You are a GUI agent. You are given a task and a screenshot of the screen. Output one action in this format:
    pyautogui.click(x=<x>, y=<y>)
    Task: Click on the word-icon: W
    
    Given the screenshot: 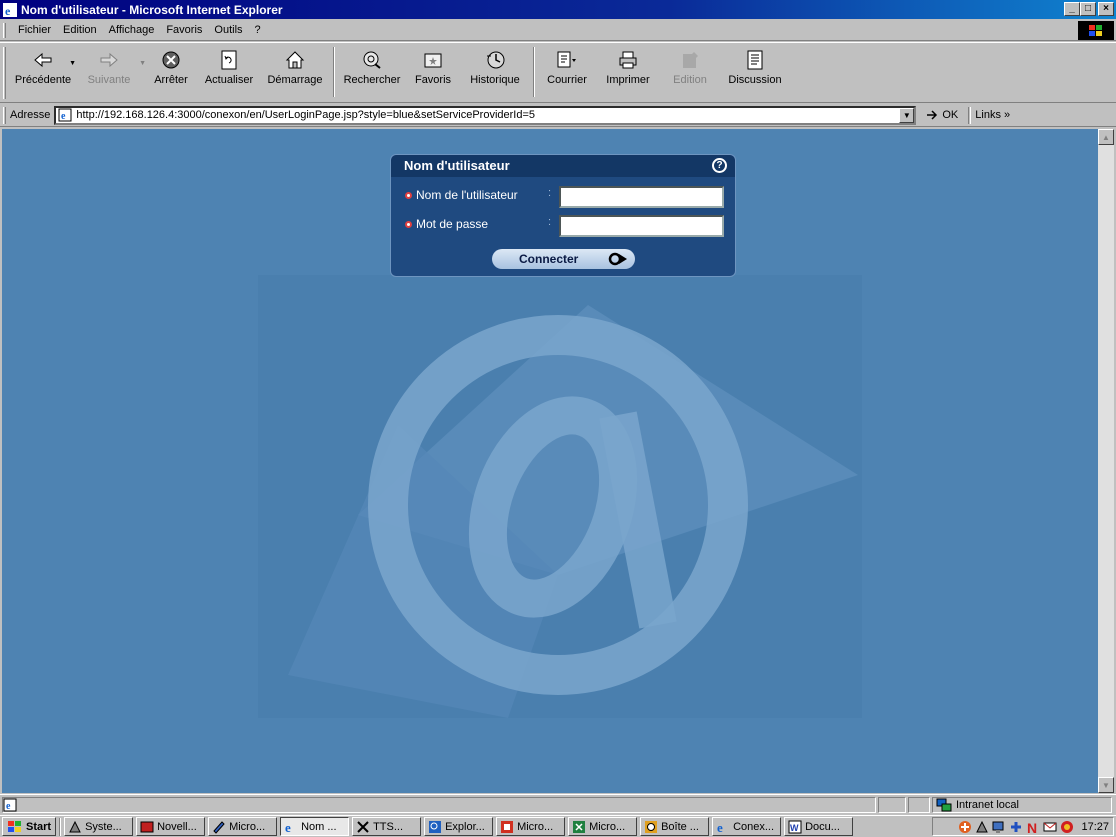 What is the action you would take?
    pyautogui.click(x=795, y=826)
    